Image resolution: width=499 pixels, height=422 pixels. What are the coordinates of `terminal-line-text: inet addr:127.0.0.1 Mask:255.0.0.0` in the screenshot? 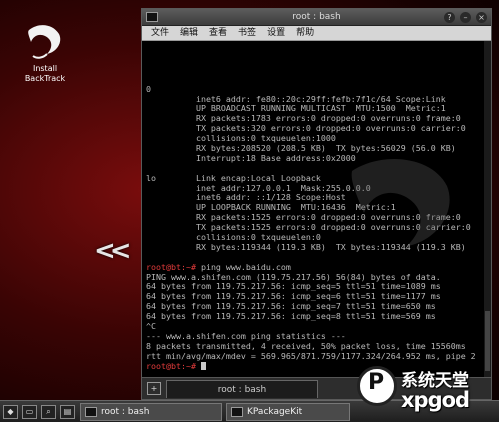 It's located at (258, 187).